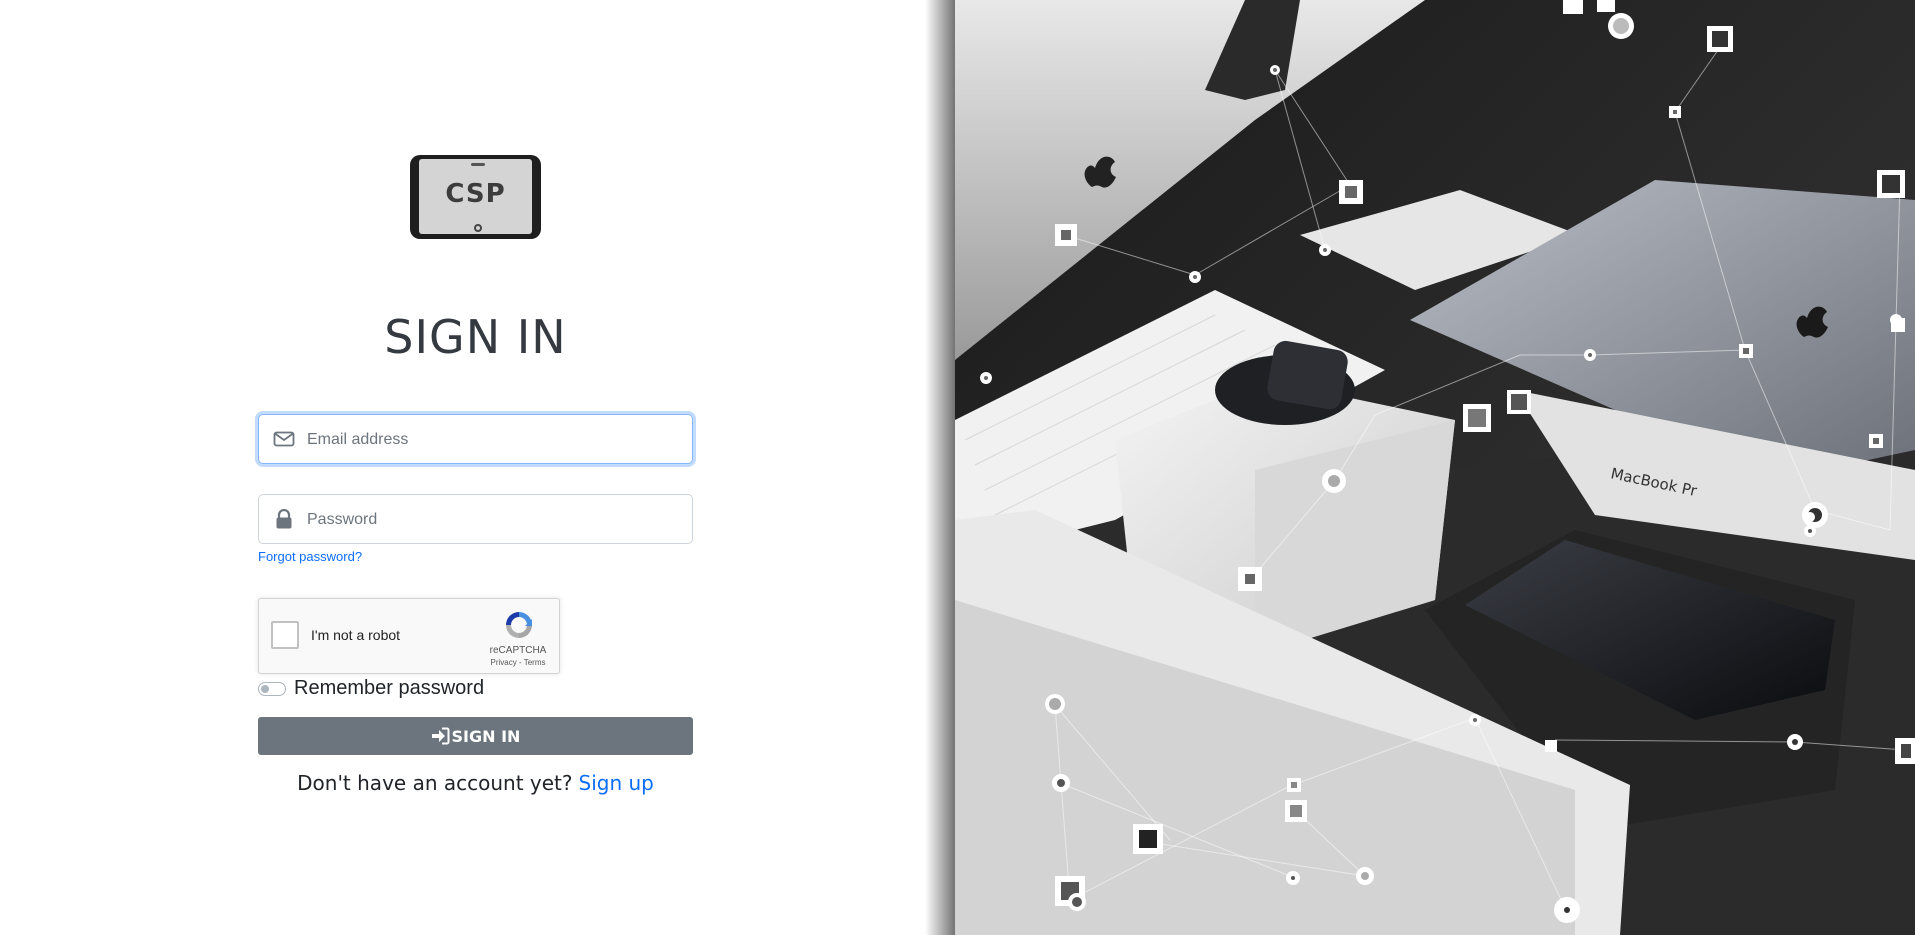 The height and width of the screenshot is (935, 1915). I want to click on sign-in-button: SIGN IN, so click(475, 736).